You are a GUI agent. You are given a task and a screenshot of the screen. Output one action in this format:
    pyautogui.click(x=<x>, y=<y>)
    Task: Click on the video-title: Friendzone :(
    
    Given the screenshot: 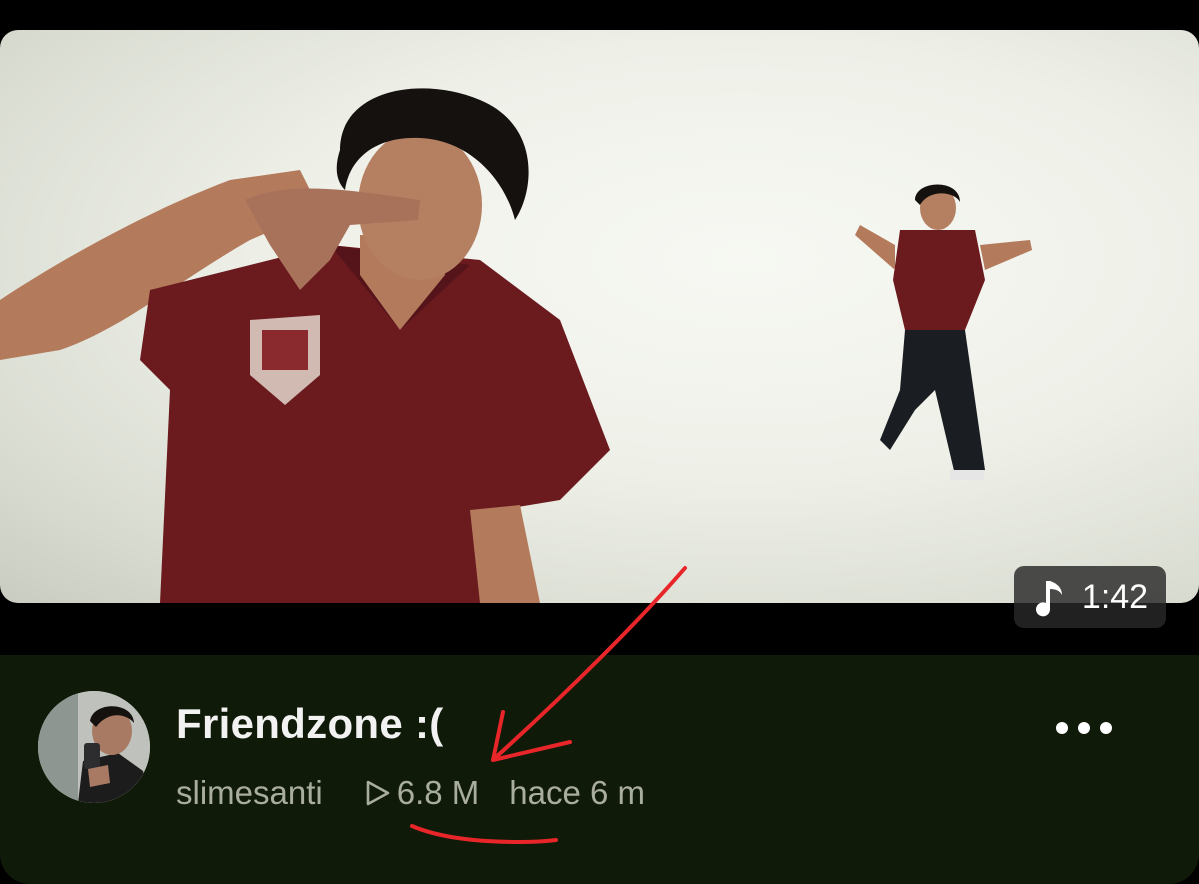 What is the action you would take?
    pyautogui.click(x=310, y=724)
    